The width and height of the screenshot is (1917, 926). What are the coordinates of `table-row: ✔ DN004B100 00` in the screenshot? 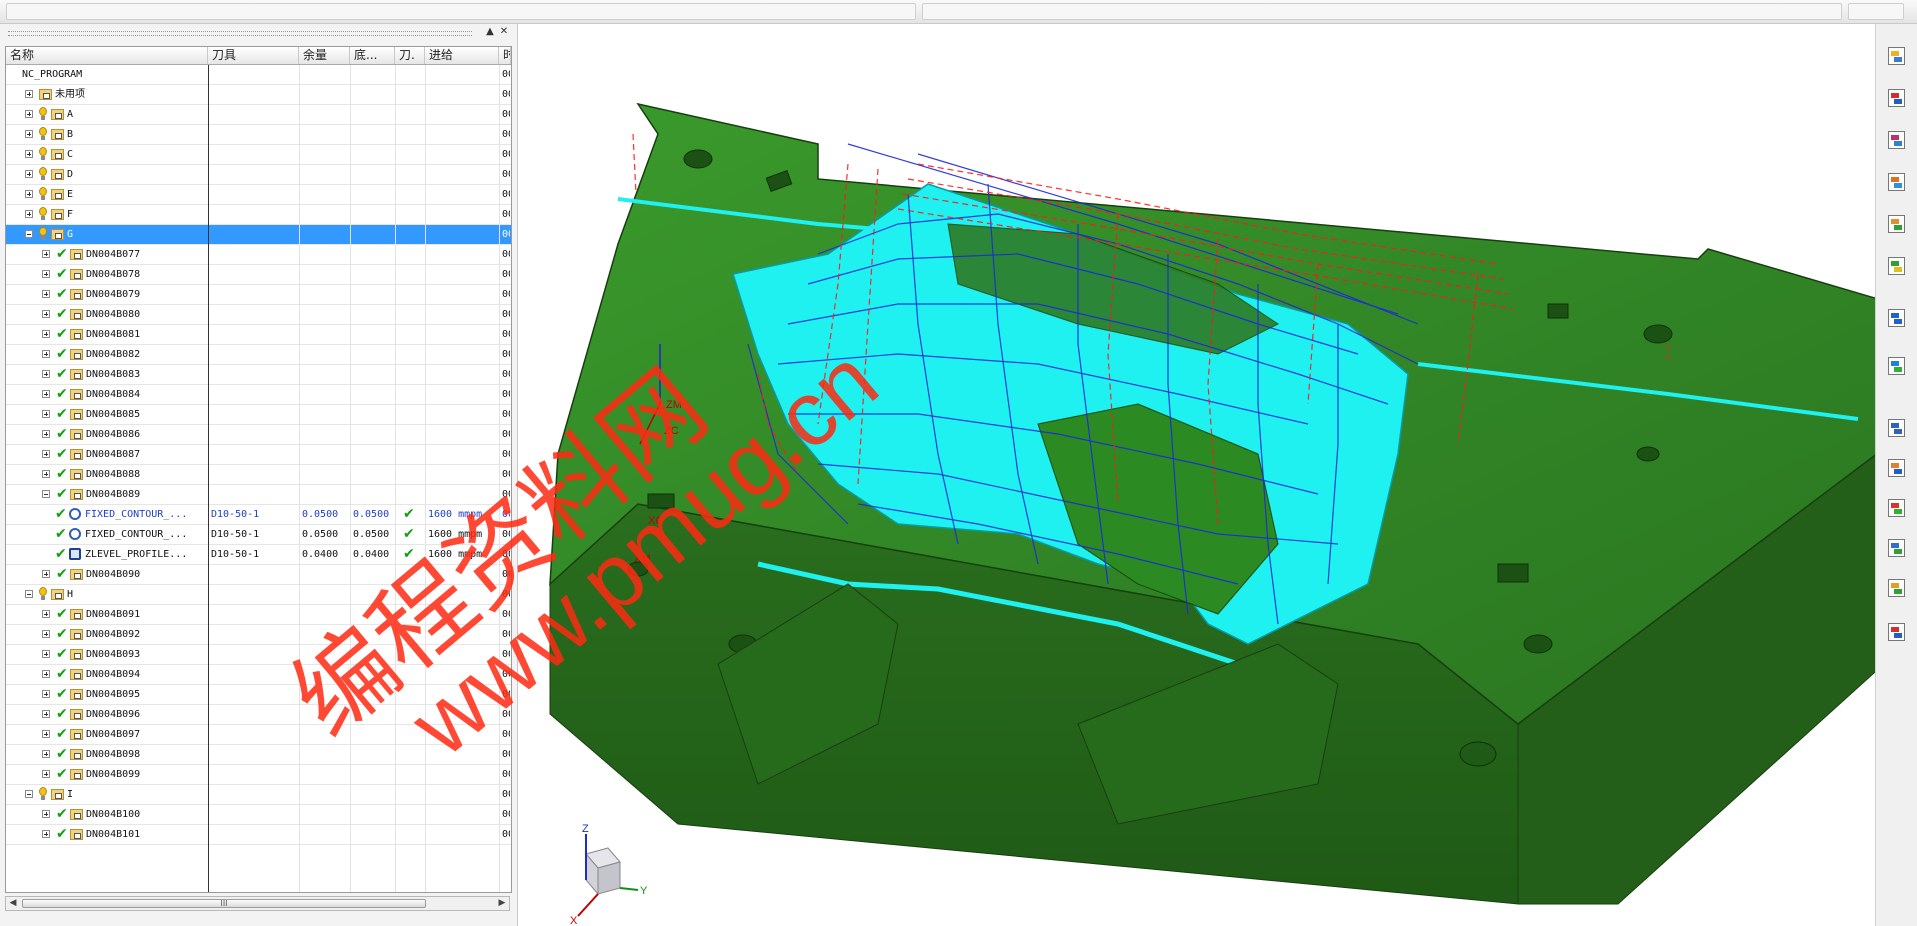 It's located at (258, 815).